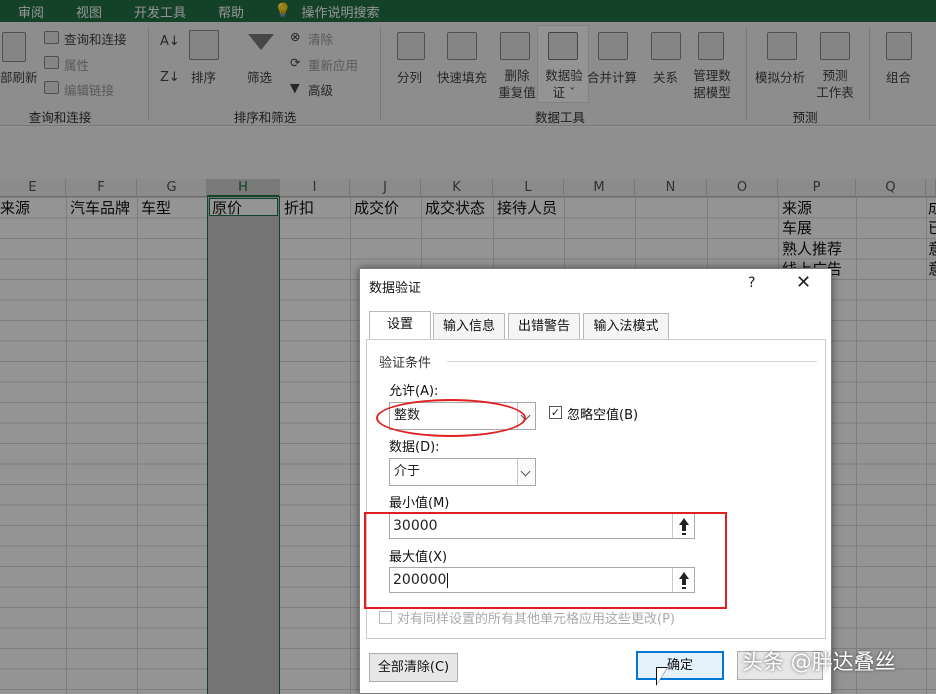 The width and height of the screenshot is (936, 694). Describe the element at coordinates (803, 282) in the screenshot. I see `close-icon: ✕` at that location.